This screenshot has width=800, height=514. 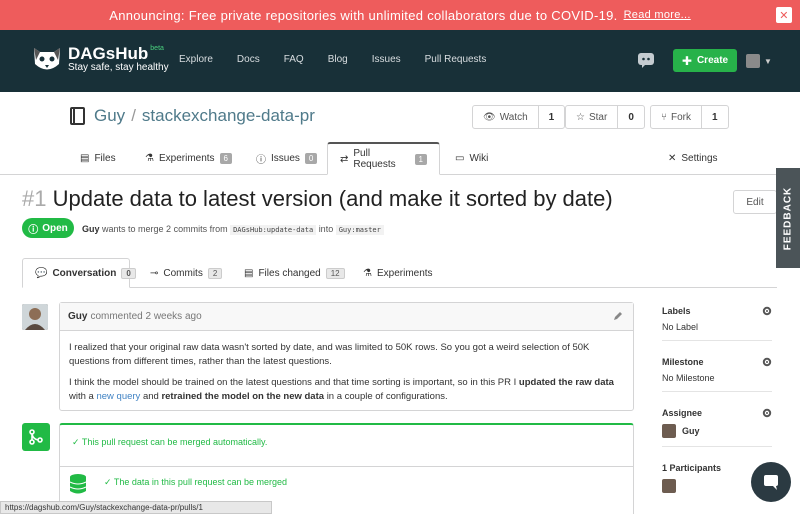 I want to click on logo: DAGsHub beta Stay safe, stay healthy, so click(x=99, y=59).